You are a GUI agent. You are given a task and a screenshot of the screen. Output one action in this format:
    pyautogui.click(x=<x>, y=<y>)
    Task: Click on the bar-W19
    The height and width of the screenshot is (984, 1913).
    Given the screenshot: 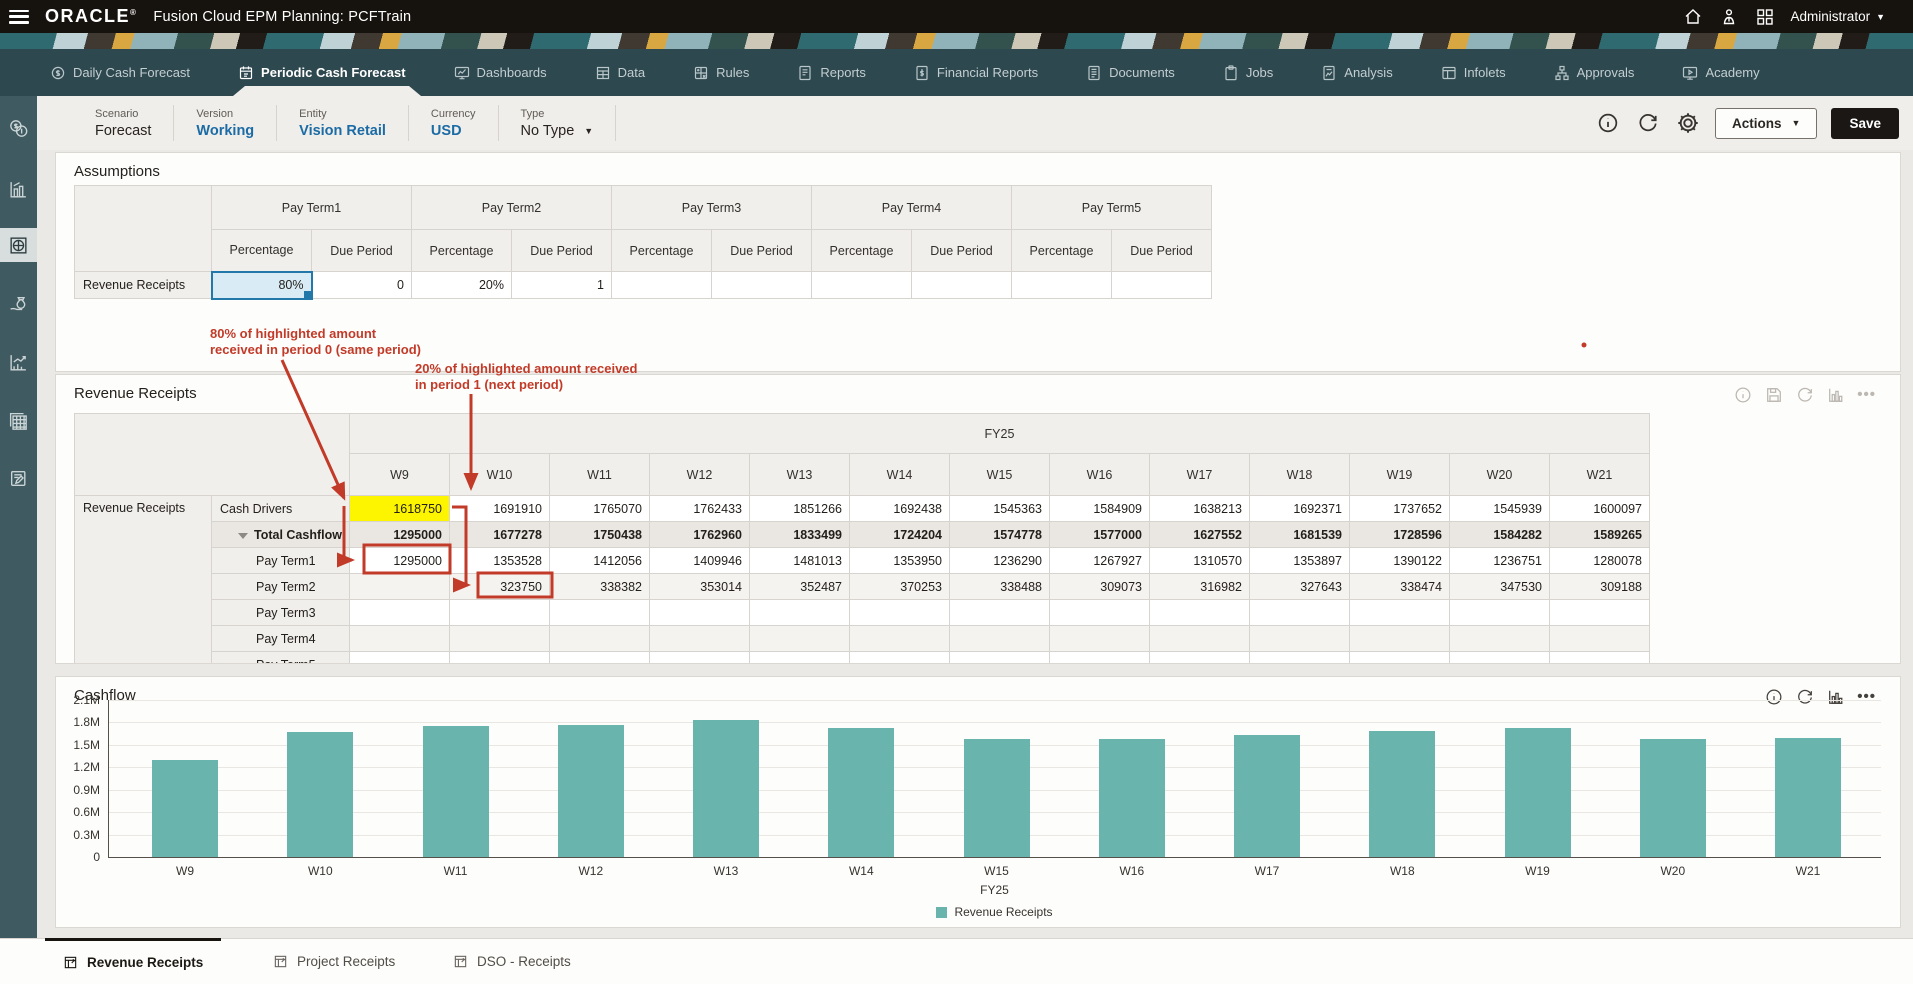 What is the action you would take?
    pyautogui.click(x=1537, y=792)
    